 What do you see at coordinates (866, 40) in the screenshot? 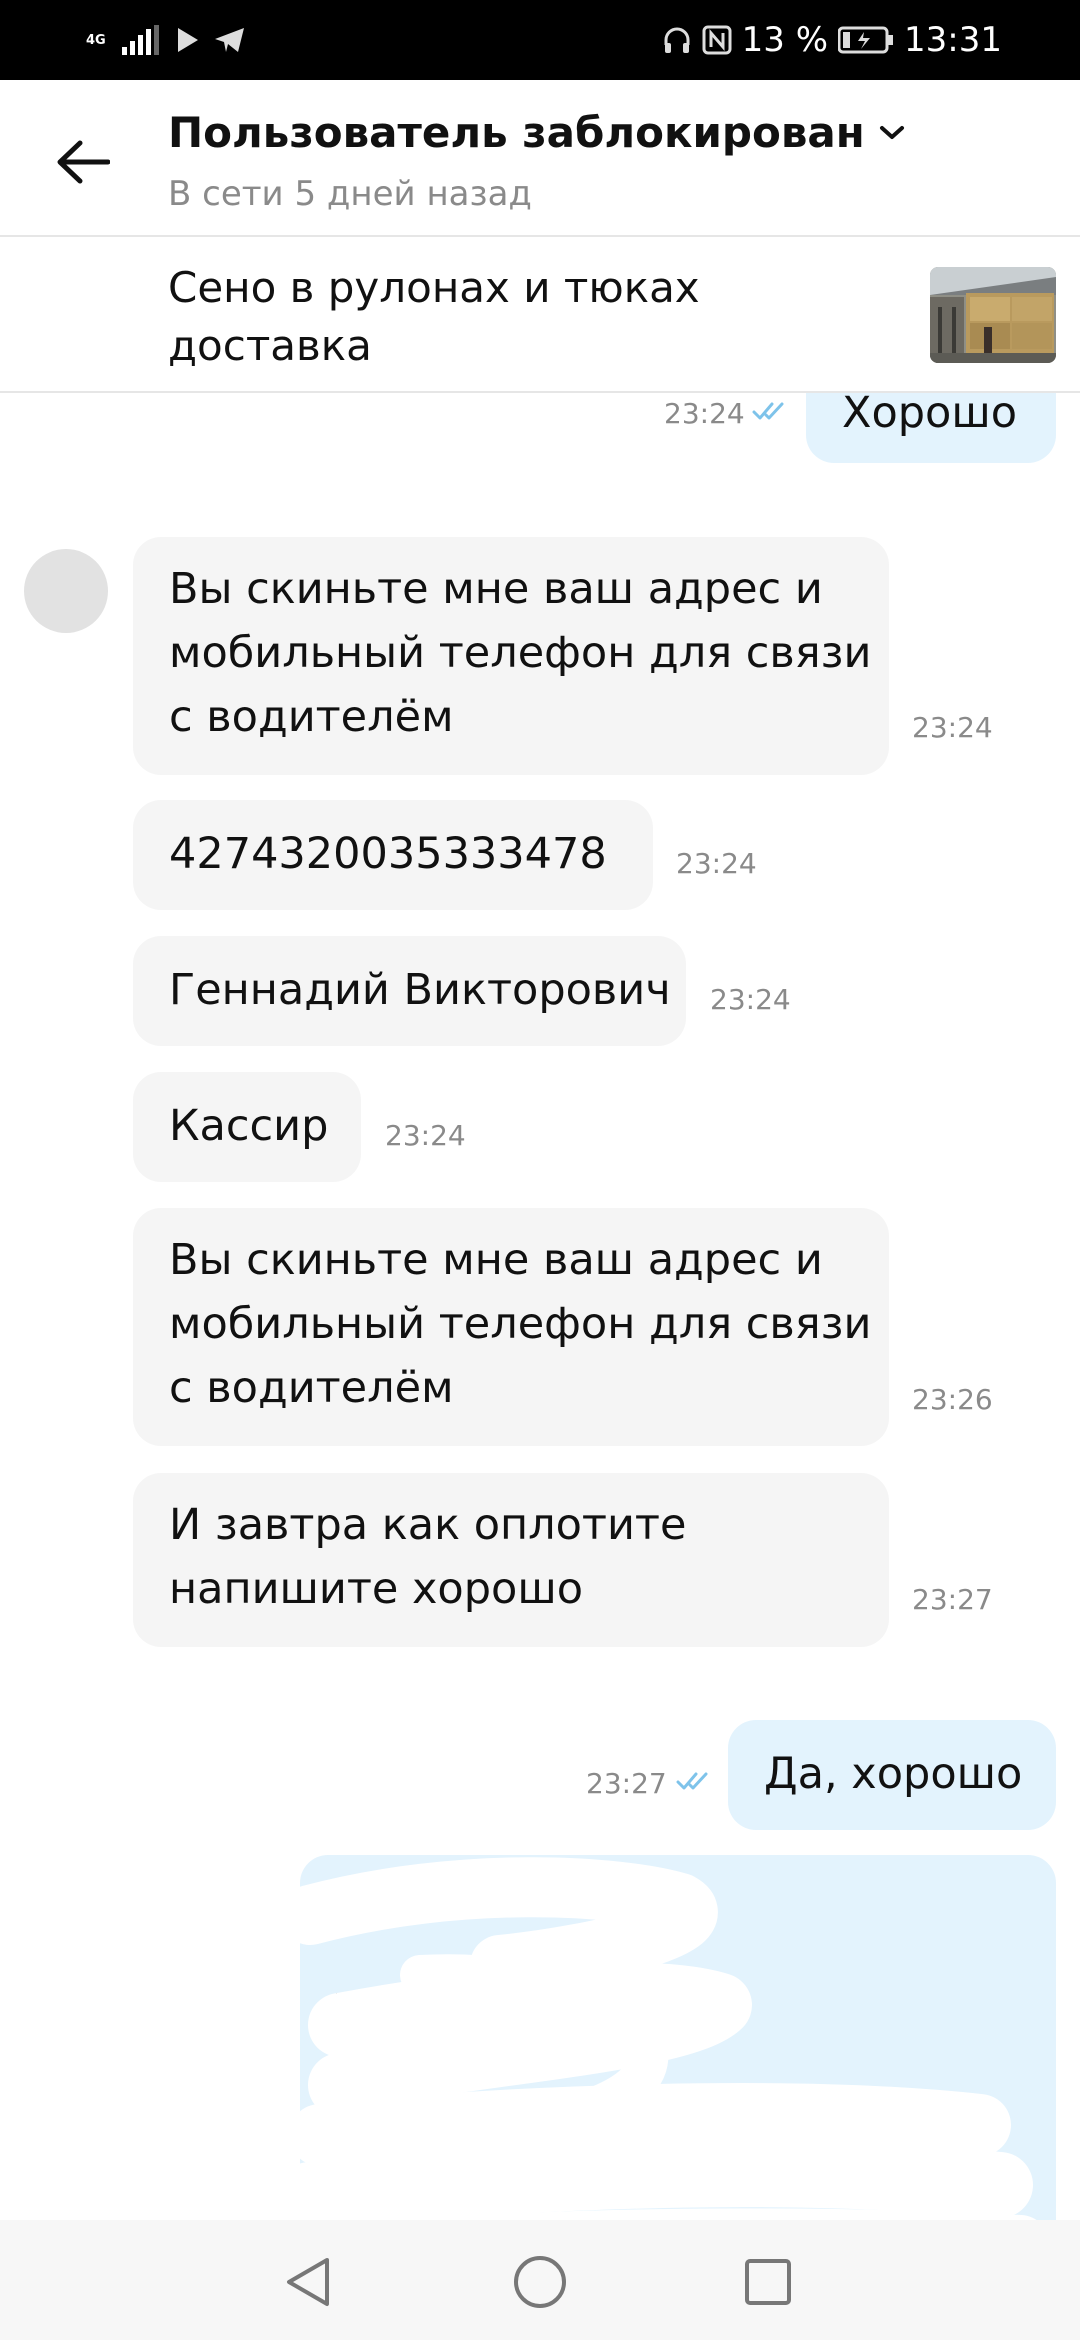
I see `battery-icon` at bounding box center [866, 40].